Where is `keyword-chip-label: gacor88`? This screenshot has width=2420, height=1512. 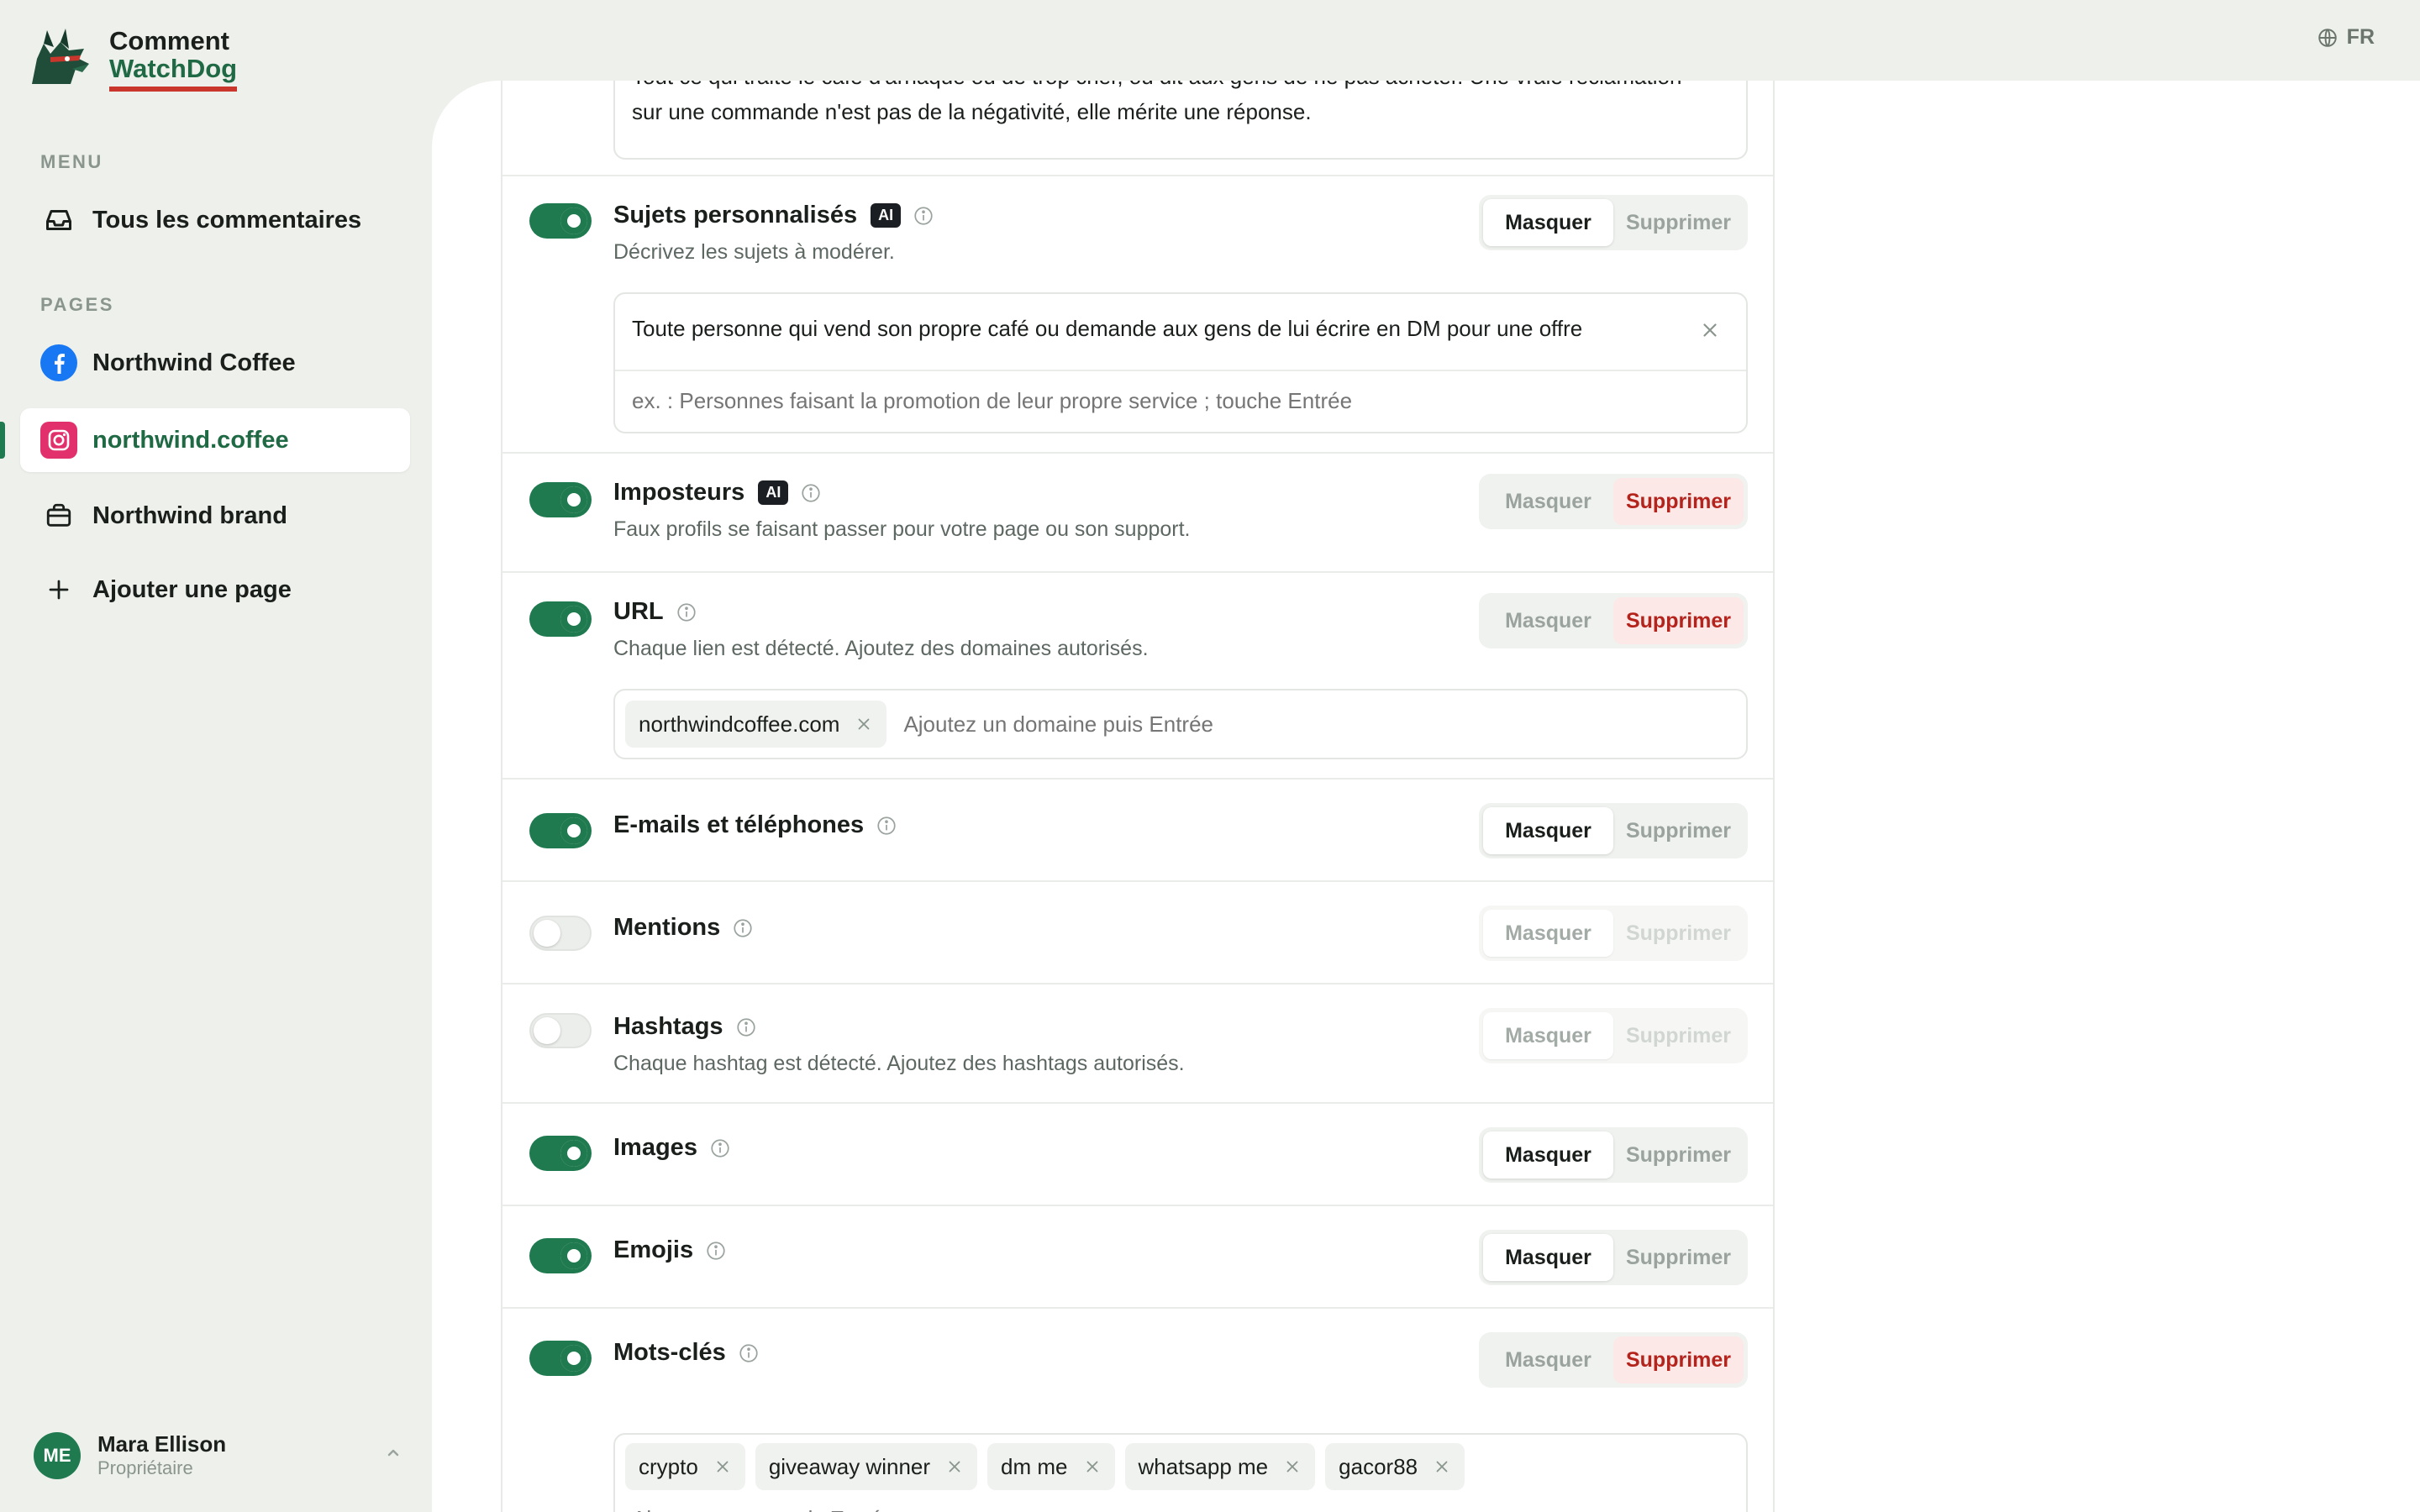 keyword-chip-label: gacor88 is located at coordinates (1378, 1466).